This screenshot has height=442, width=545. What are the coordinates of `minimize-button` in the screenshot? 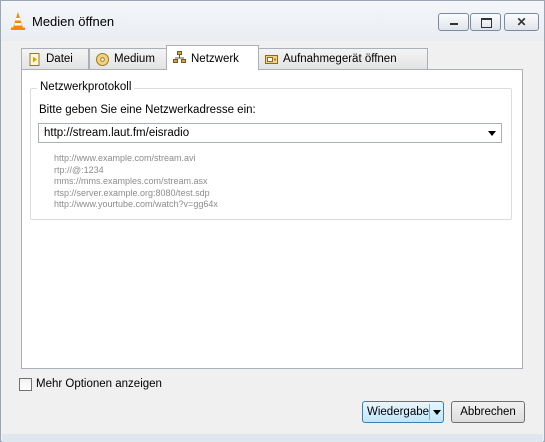 It's located at (453, 22).